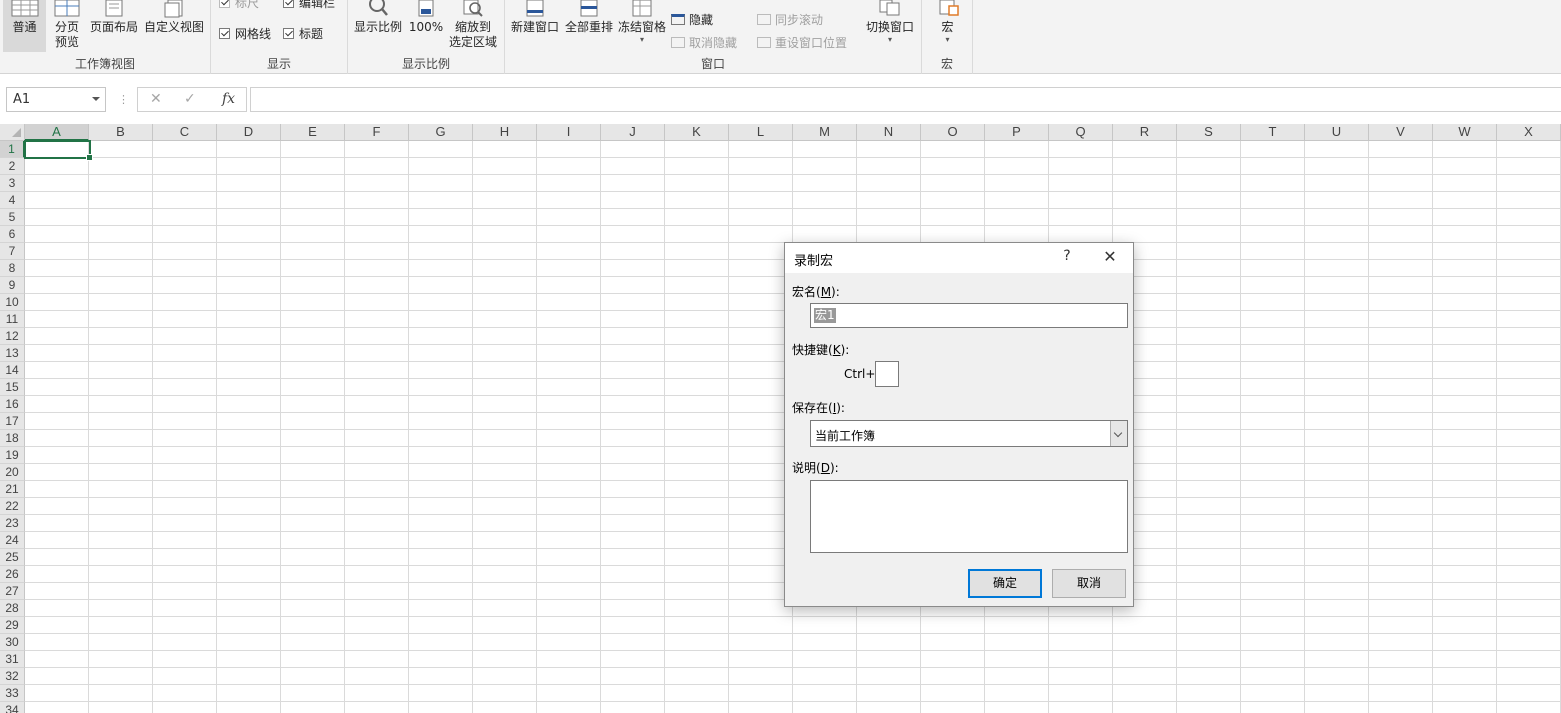 Image resolution: width=1561 pixels, height=713 pixels. I want to click on gridlines-checkbox: 网格线, so click(245, 33).